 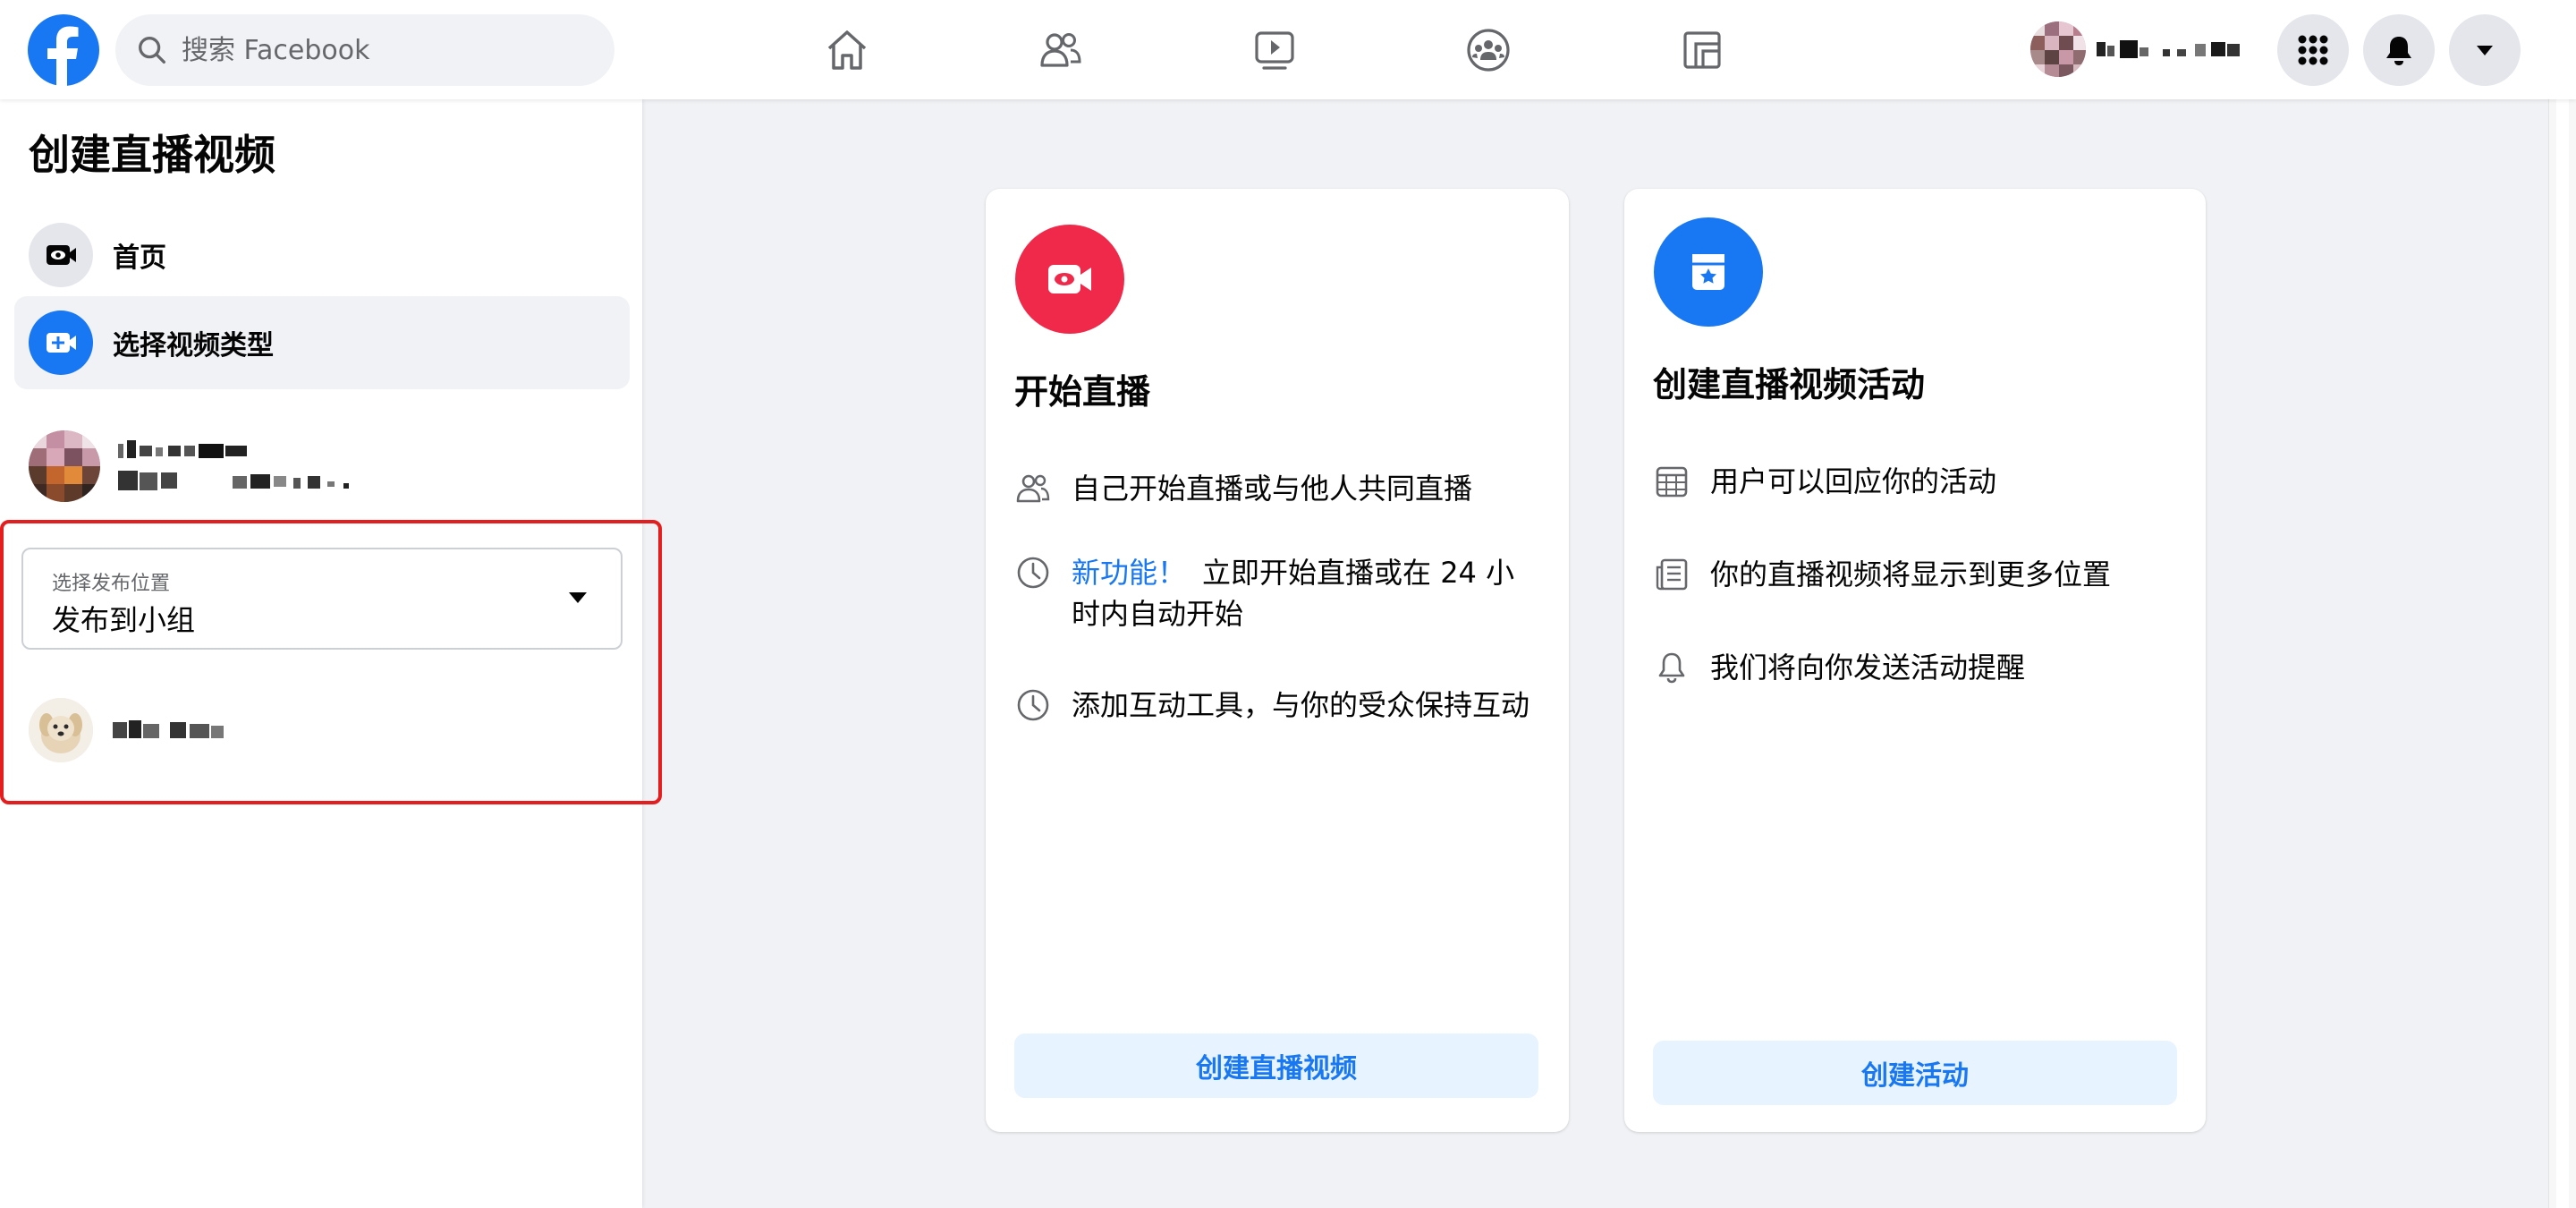 I want to click on feature-item: 用户可以回应你的活动, so click(x=1917, y=482).